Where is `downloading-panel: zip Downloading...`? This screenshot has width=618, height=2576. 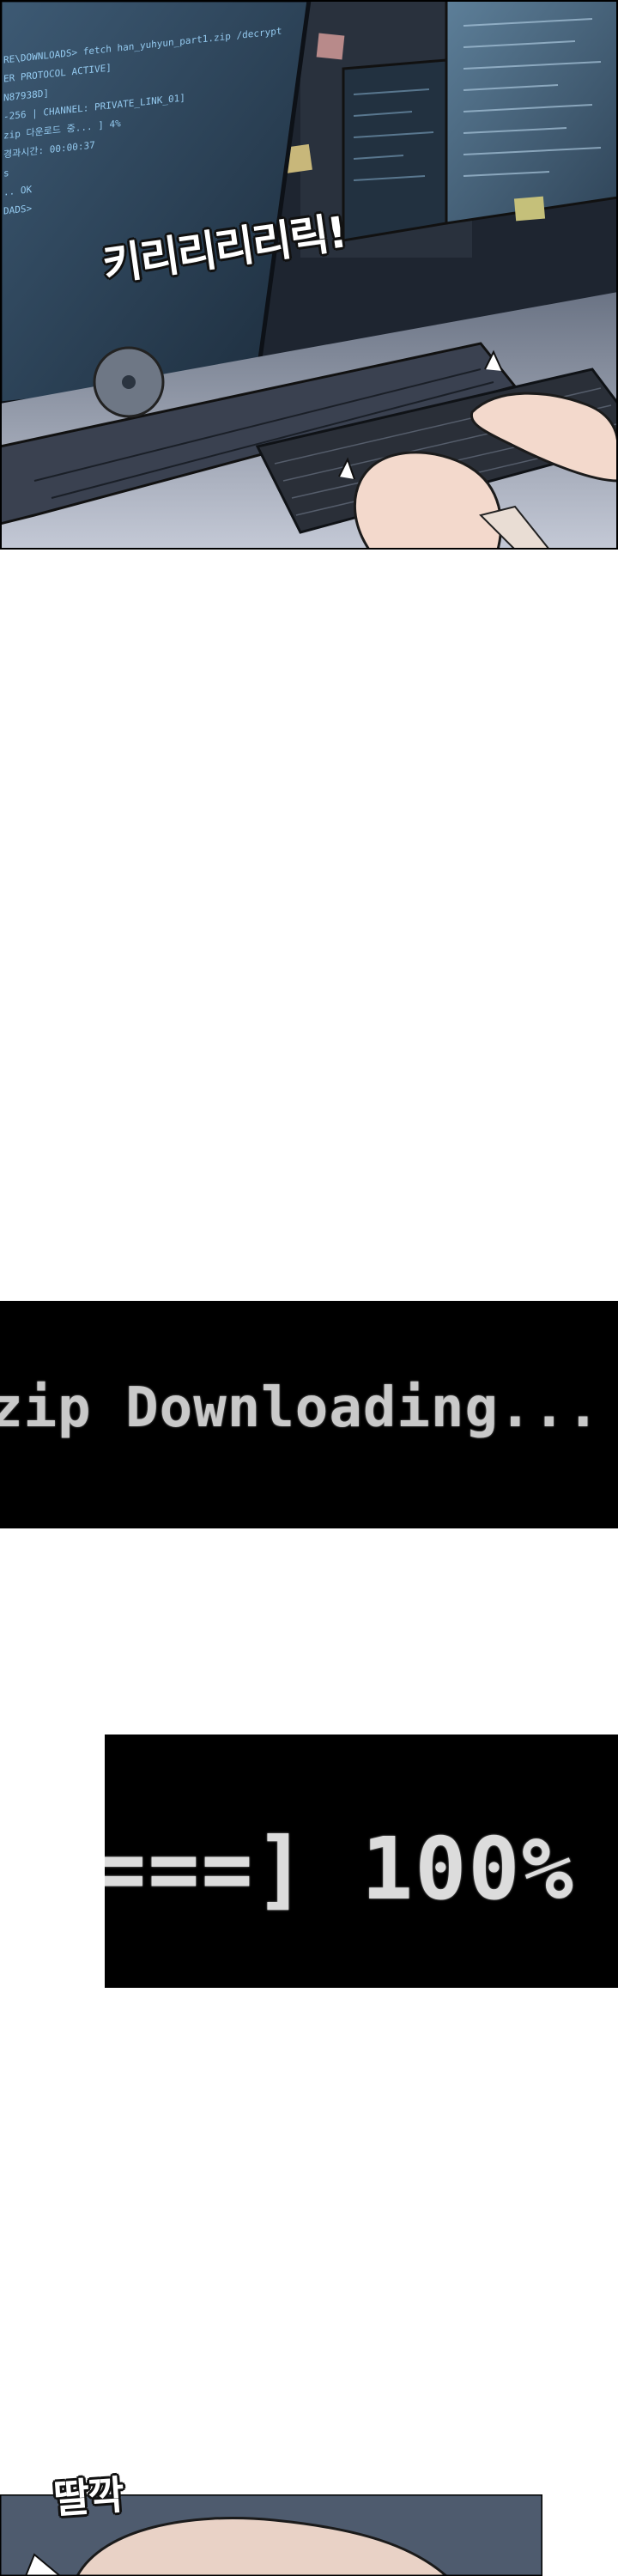
downloading-panel: zip Downloading... is located at coordinates (309, 1415).